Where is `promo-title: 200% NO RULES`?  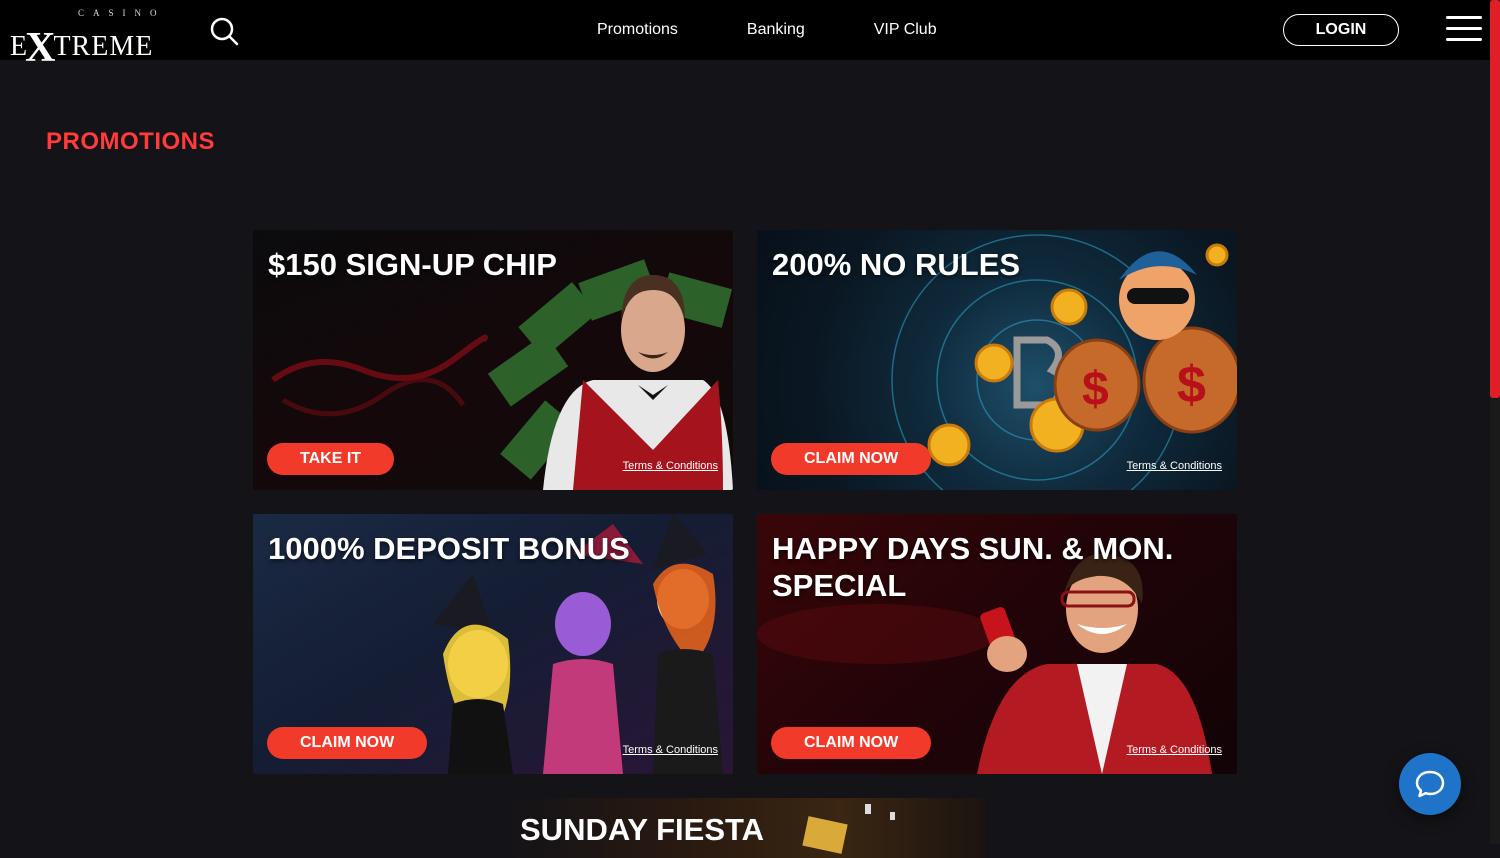 promo-title: 200% NO RULES is located at coordinates (896, 264).